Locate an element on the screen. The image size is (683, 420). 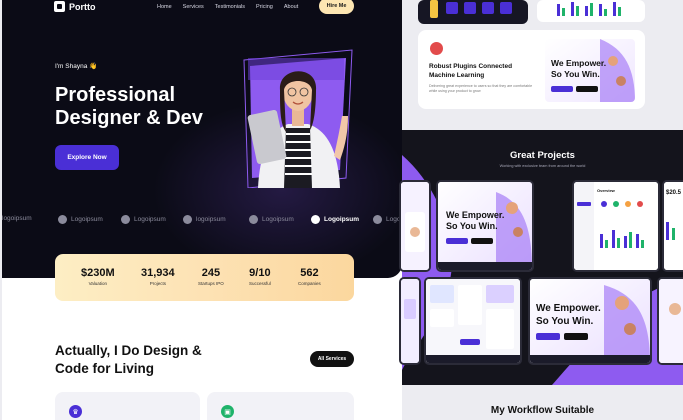
svg-text: $20.5 is located at coordinates (674, 193).